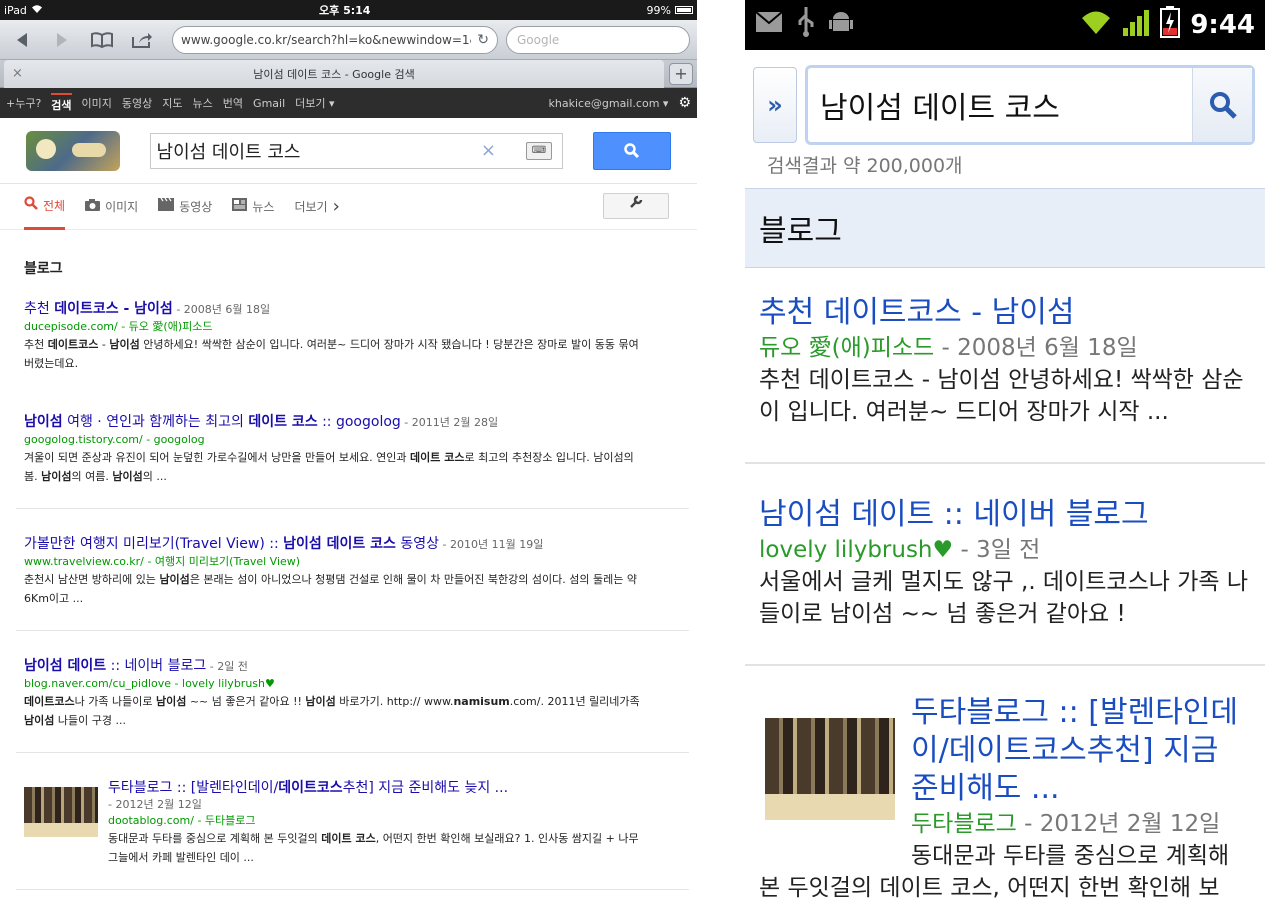  Describe the element at coordinates (122, 207) in the screenshot. I see `nav-label-images: 이미지` at that location.